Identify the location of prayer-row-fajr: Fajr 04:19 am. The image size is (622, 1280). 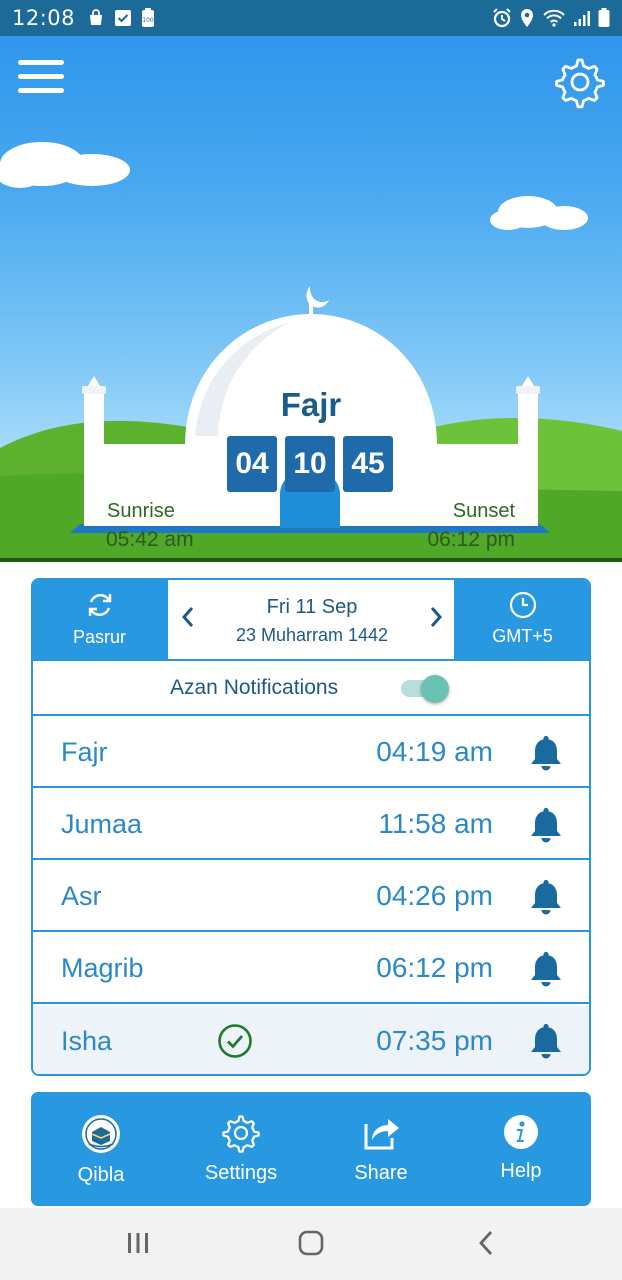
(311, 753).